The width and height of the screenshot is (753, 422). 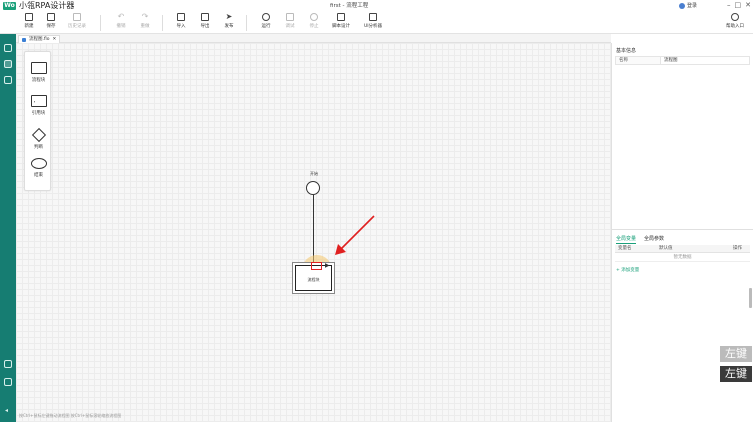 I want to click on help-button: 帮助入口, so click(x=735, y=21).